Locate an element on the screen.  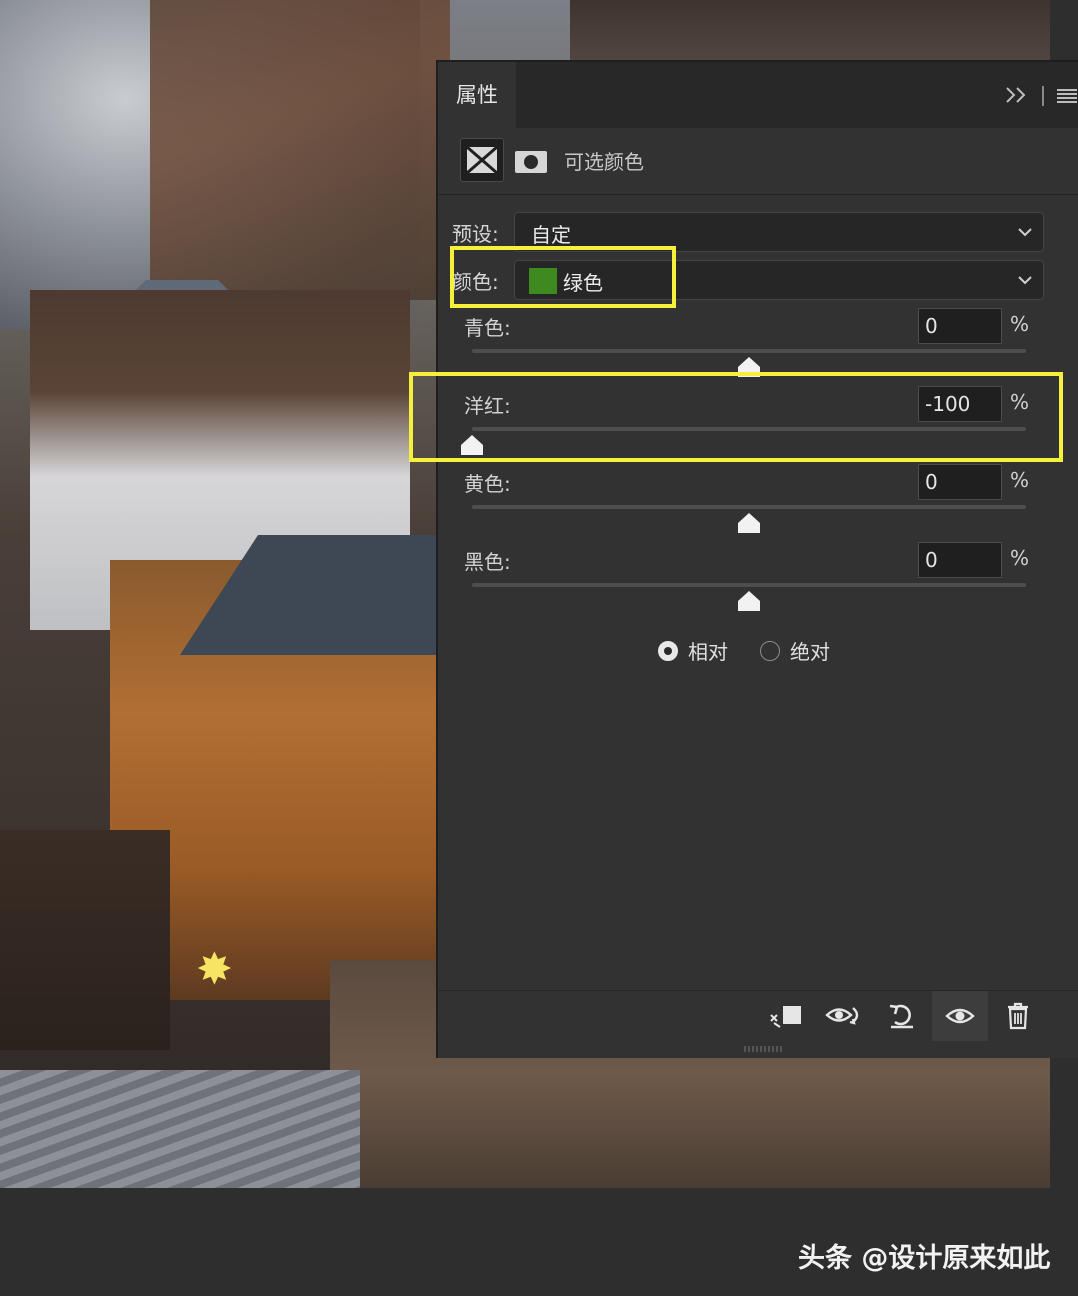
cyan-track is located at coordinates (749, 351).